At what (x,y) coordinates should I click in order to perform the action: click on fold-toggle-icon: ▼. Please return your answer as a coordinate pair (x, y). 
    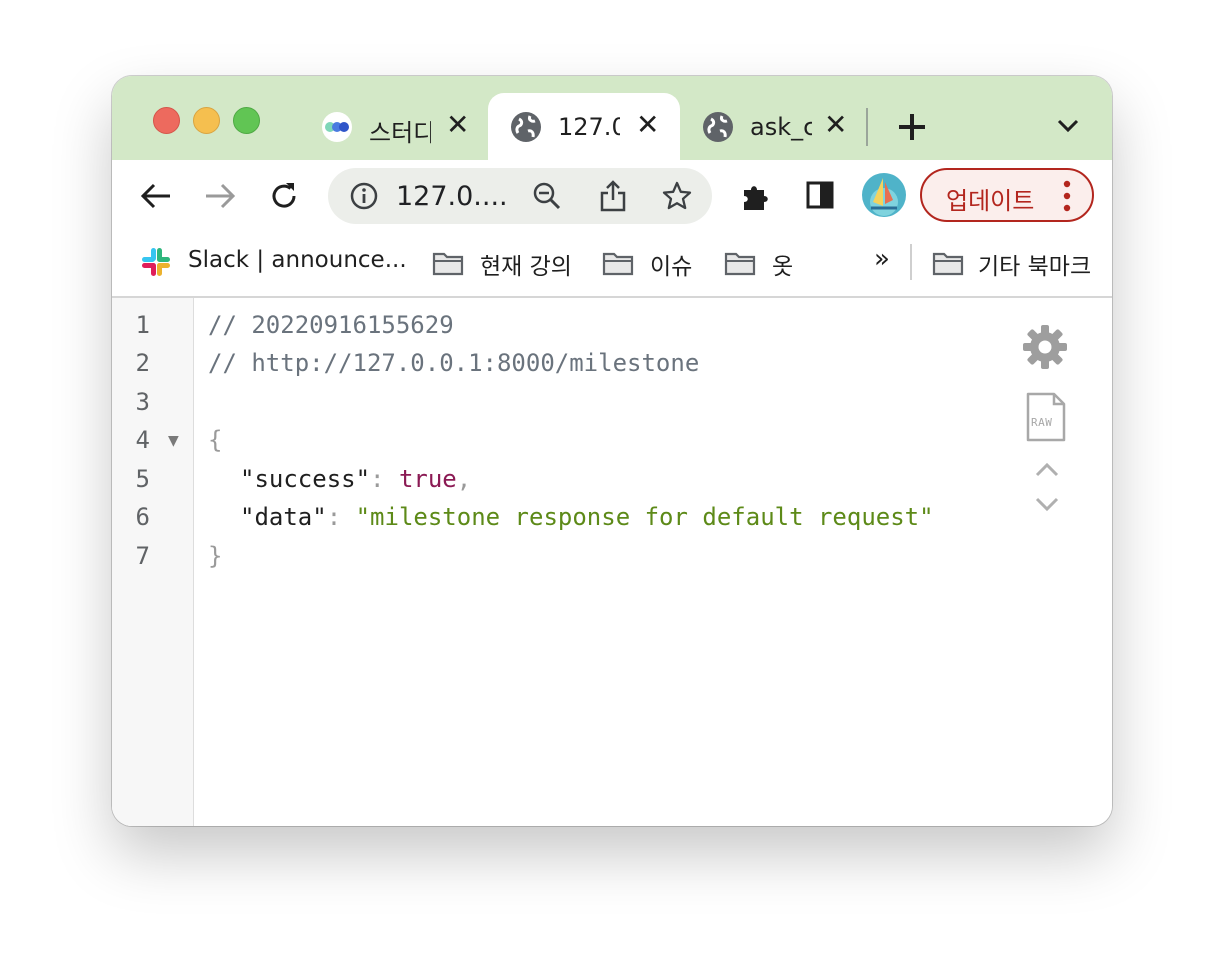
    Looking at the image, I should click on (173, 441).